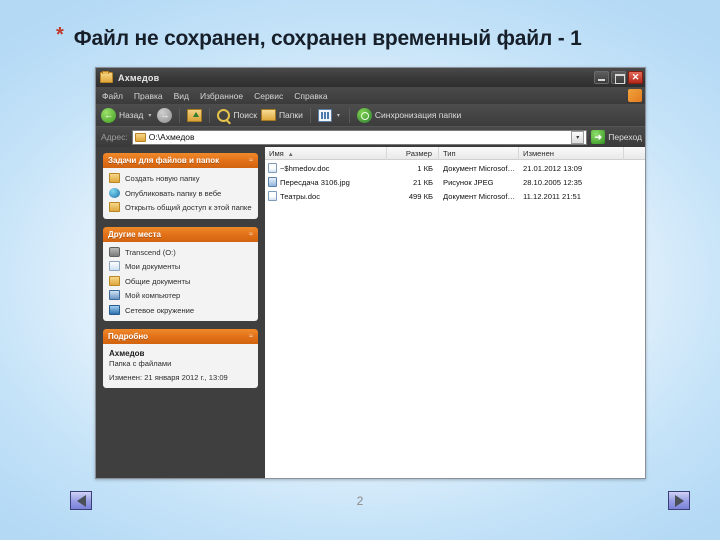 This screenshot has height=540, width=720. I want to click on column-header-type: Тип, so click(479, 153).